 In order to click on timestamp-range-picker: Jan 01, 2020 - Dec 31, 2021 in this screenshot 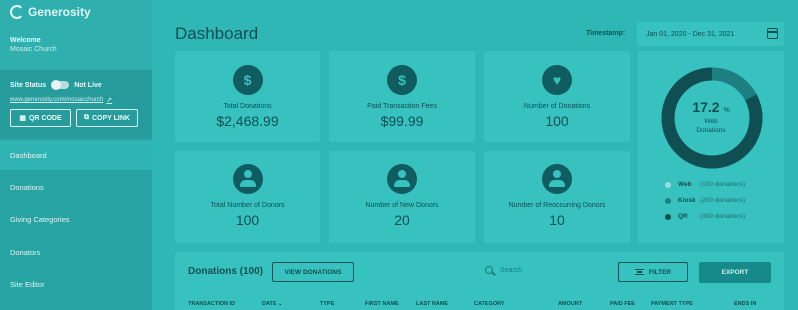, I will do `click(710, 34)`.